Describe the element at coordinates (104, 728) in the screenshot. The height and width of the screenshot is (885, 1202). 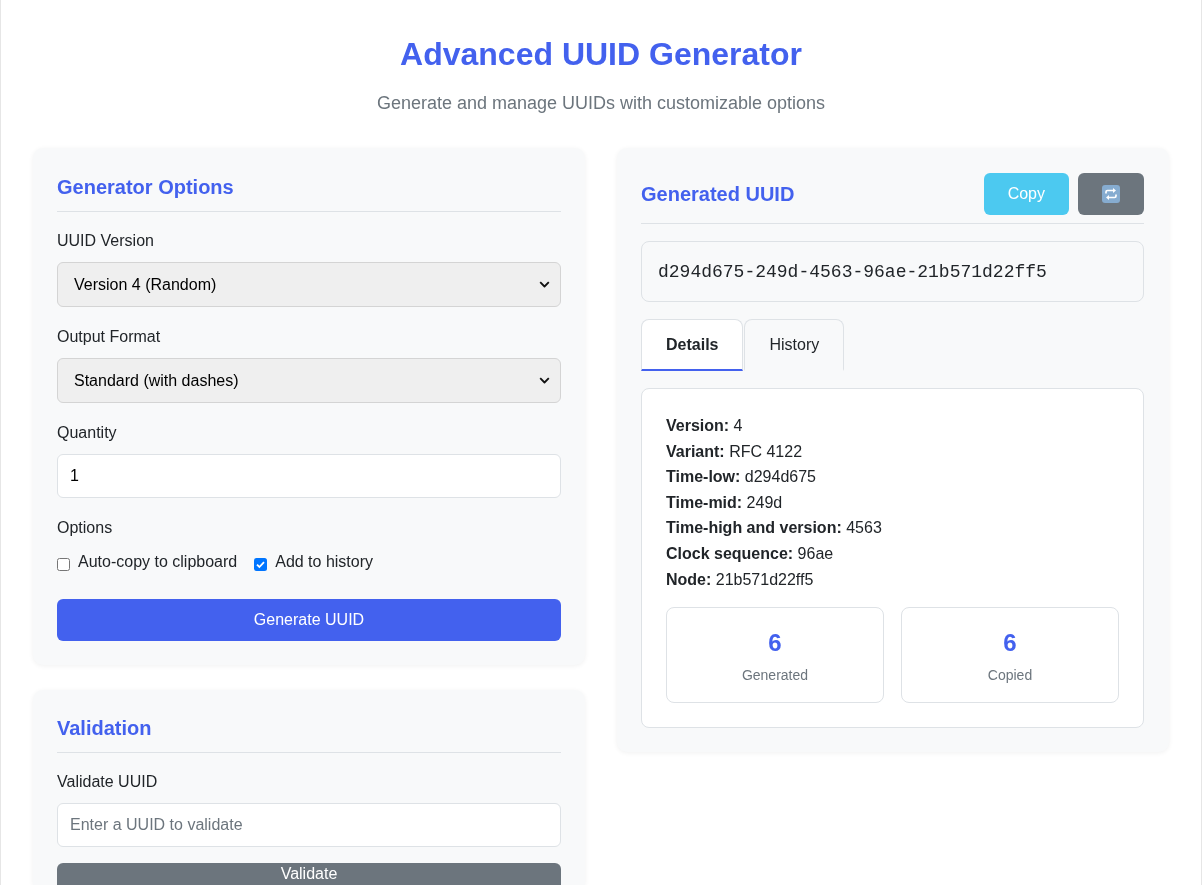
I see `panel-title: Validation` at that location.